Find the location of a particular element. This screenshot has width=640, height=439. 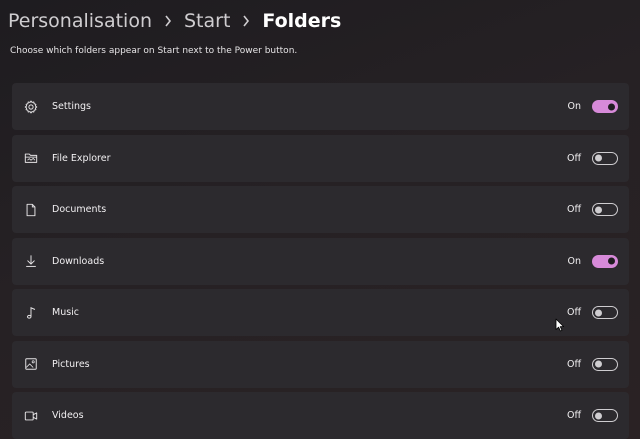

folder-label: Downloads is located at coordinates (78, 261).